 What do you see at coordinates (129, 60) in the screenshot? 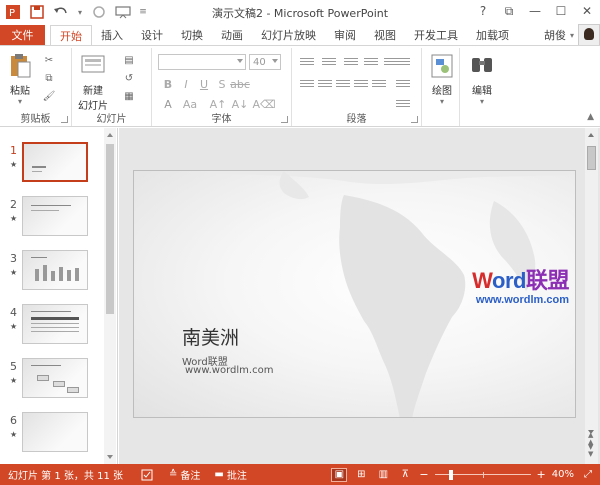
I see `layout-icon: ▤` at bounding box center [129, 60].